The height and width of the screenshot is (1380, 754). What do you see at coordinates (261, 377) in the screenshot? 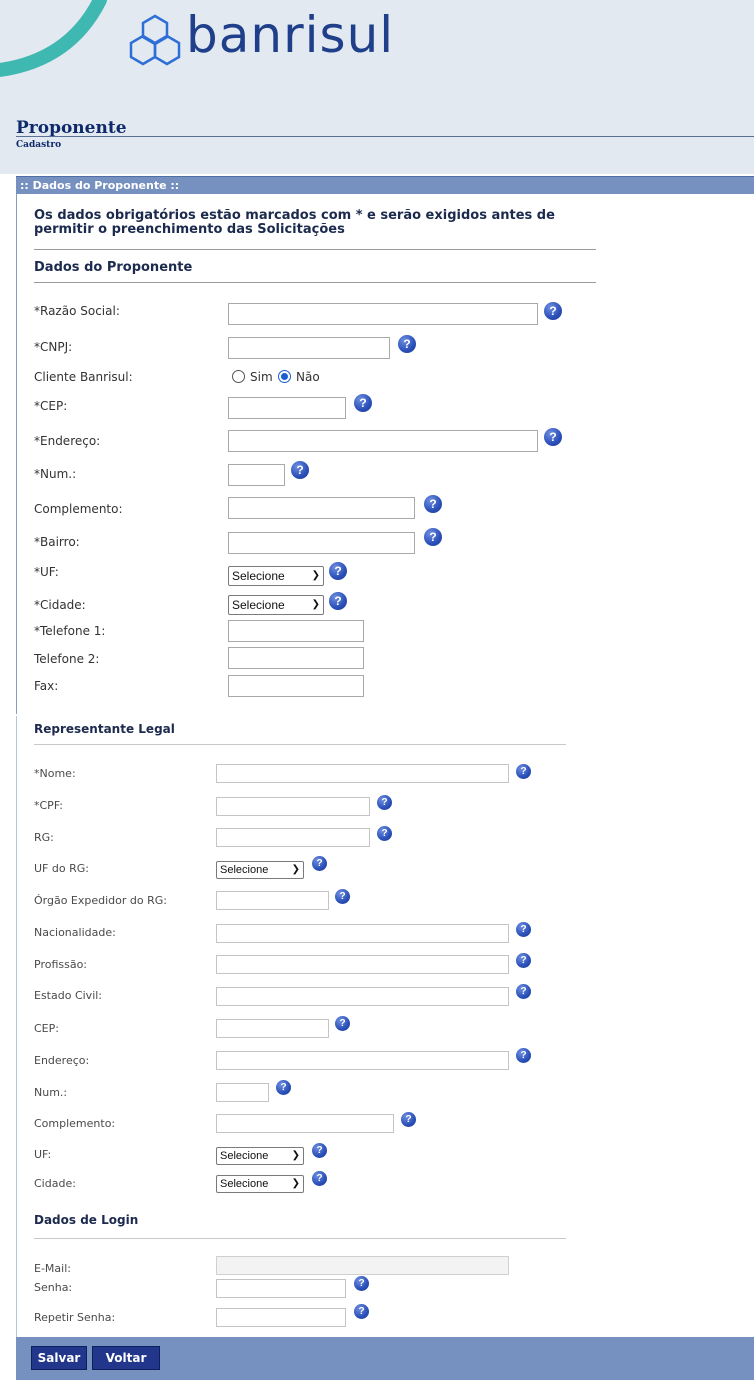
I see `cliente-banrisul-sim-label: Sim` at bounding box center [261, 377].